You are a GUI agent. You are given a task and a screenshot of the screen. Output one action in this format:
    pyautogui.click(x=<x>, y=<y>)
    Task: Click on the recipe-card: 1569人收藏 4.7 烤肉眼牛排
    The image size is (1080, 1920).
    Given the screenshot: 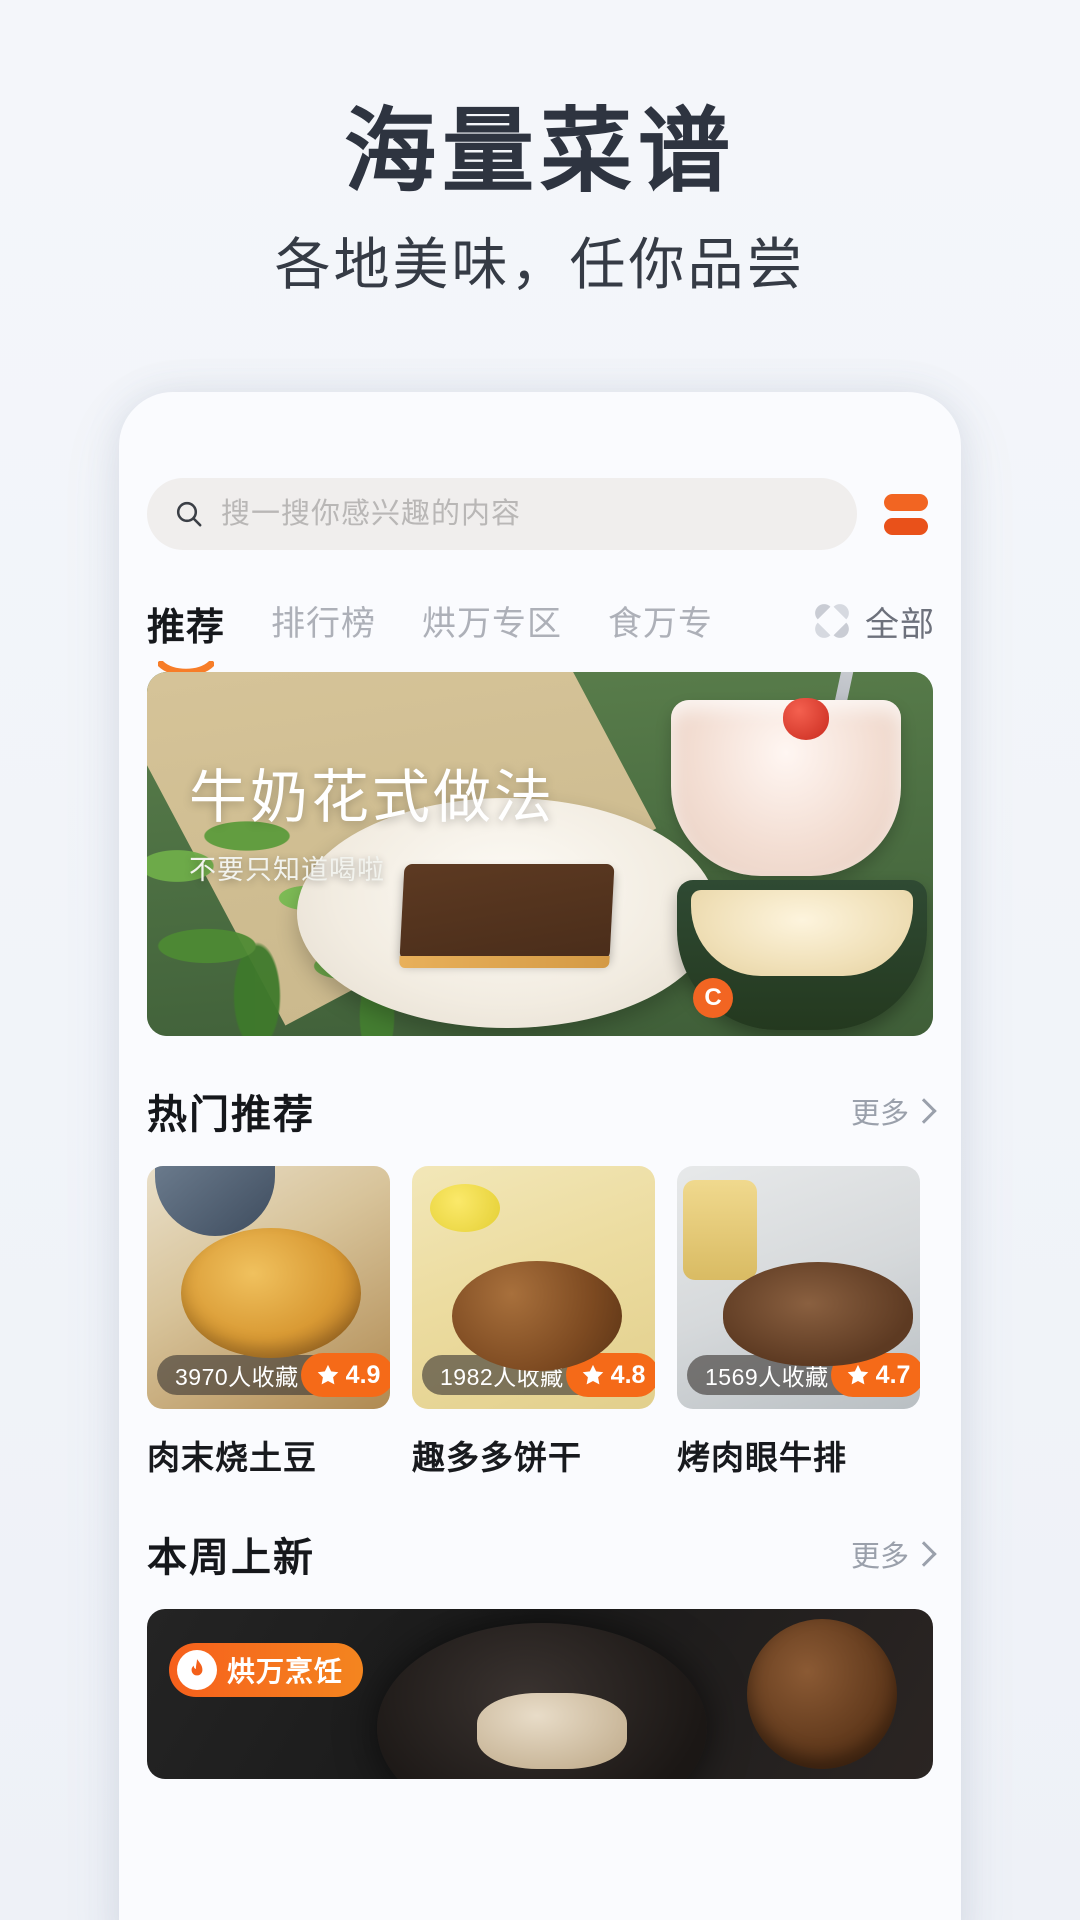 What is the action you would take?
    pyautogui.click(x=798, y=1322)
    